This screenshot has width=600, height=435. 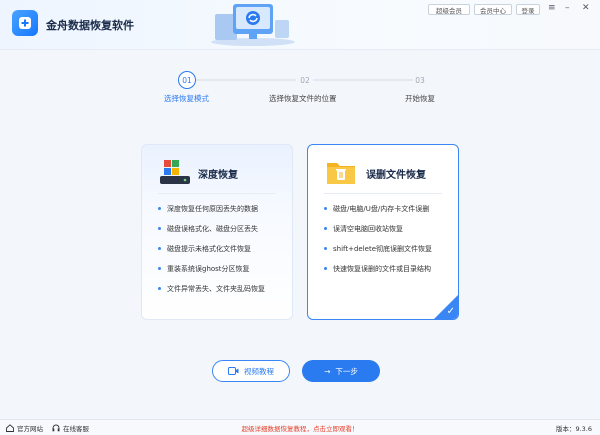 I want to click on menu-icon: ≡, so click(x=552, y=8).